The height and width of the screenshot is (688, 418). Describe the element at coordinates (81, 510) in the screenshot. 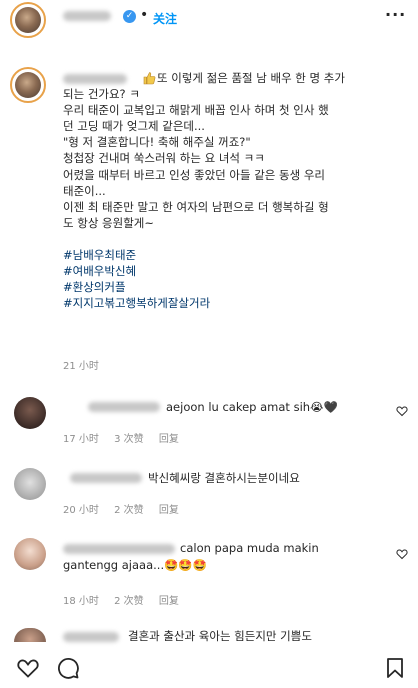

I see `comment-time: 20 小时` at that location.